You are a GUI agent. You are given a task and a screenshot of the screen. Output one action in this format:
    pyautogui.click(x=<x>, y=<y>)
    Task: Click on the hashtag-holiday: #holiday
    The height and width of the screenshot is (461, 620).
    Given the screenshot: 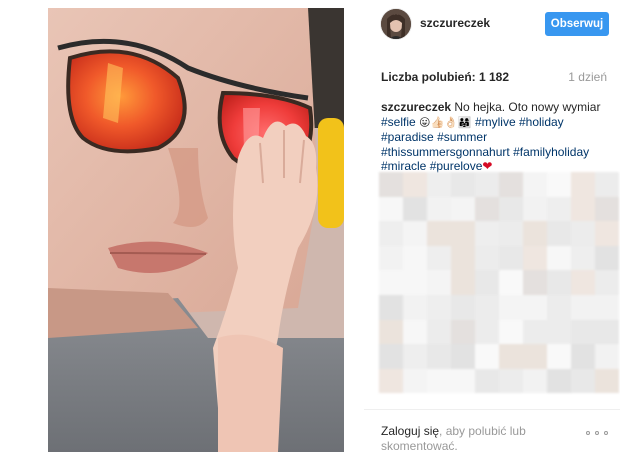 What is the action you would take?
    pyautogui.click(x=541, y=122)
    